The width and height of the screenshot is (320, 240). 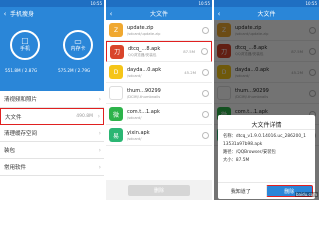 What do you see at coordinates (52, 133) in the screenshot?
I see `menu-cache: 清理缓存空间 ›` at bounding box center [52, 133].